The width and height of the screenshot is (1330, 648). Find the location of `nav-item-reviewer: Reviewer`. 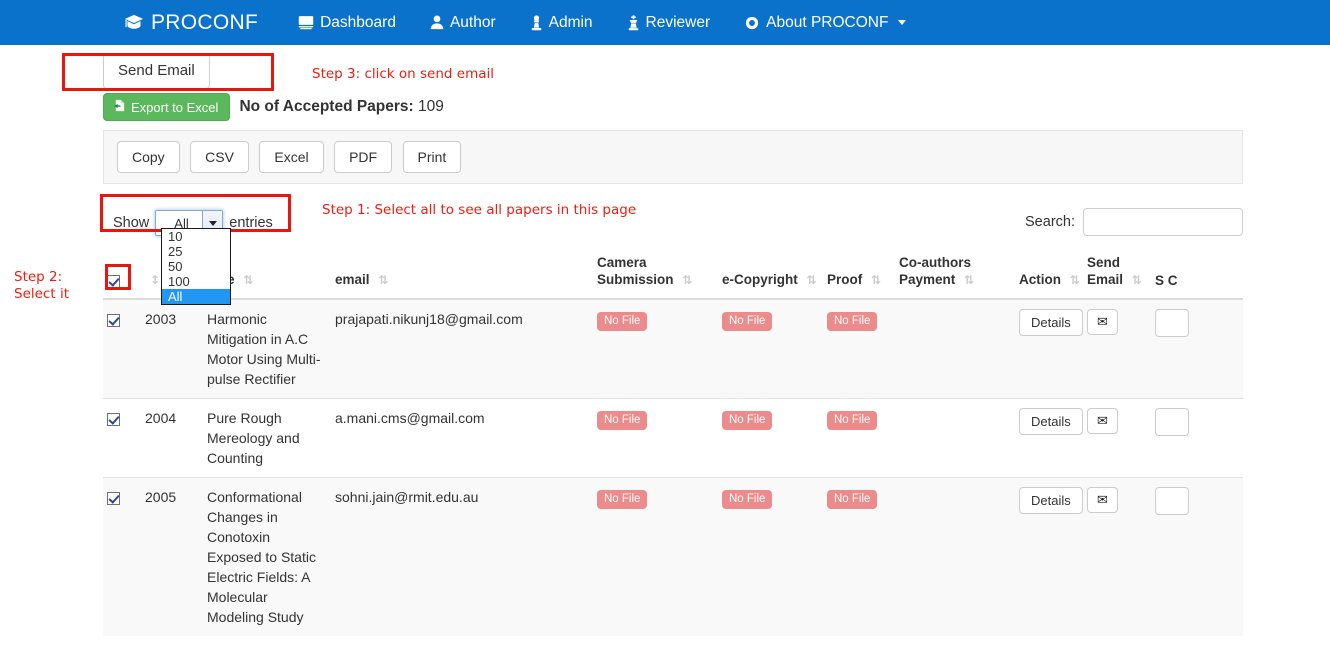

nav-item-reviewer: Reviewer is located at coordinates (669, 22).